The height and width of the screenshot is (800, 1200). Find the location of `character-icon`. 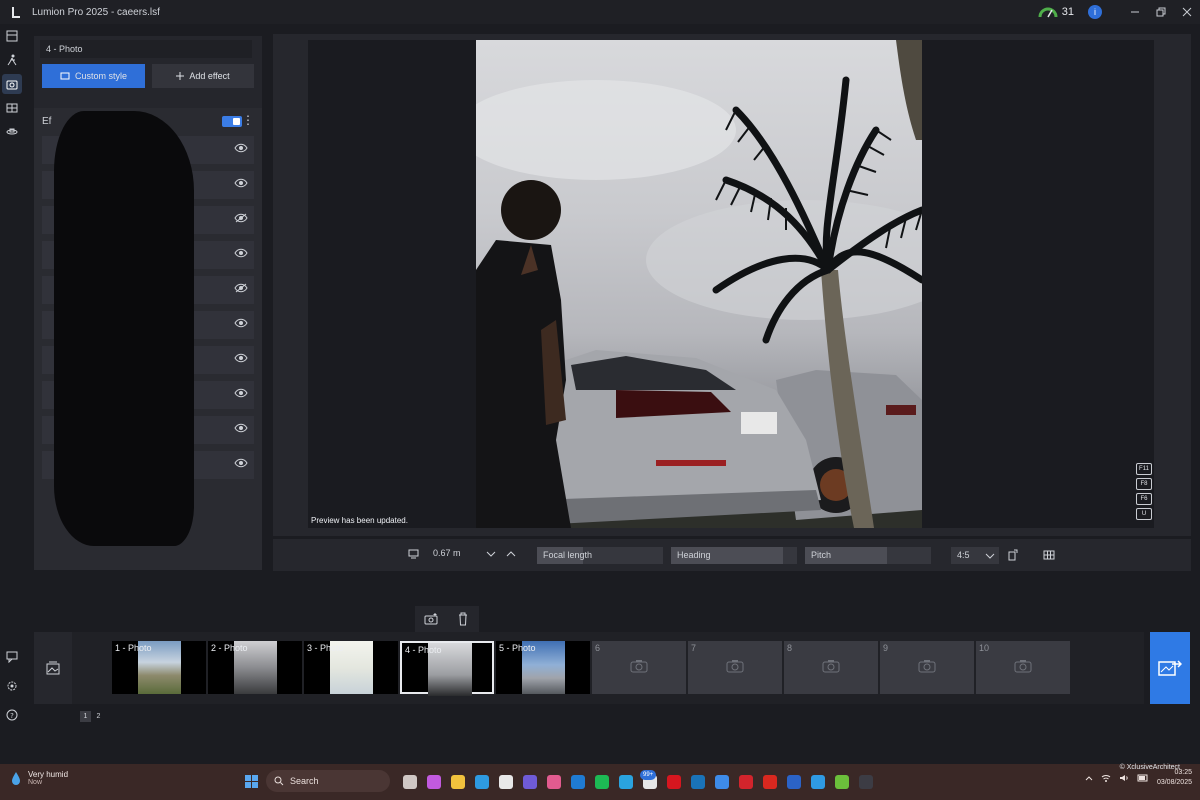

character-icon is located at coordinates (12, 60).